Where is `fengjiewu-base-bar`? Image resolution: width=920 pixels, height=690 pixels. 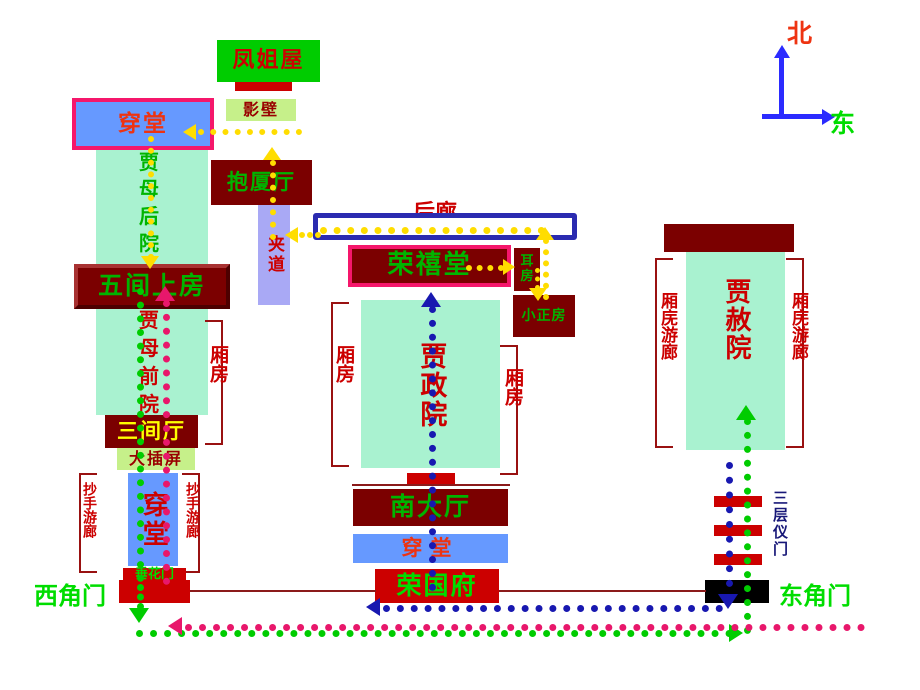
fengjiewu-base-bar is located at coordinates (263, 86).